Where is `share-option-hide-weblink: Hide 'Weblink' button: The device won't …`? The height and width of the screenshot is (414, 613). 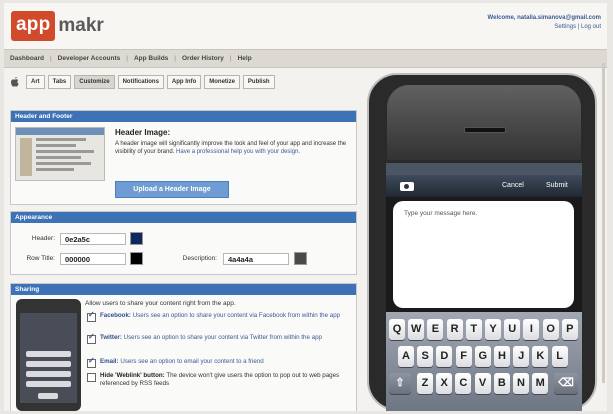 share-option-hide-weblink: Hide 'Weblink' button: The device won't … is located at coordinates (219, 380).